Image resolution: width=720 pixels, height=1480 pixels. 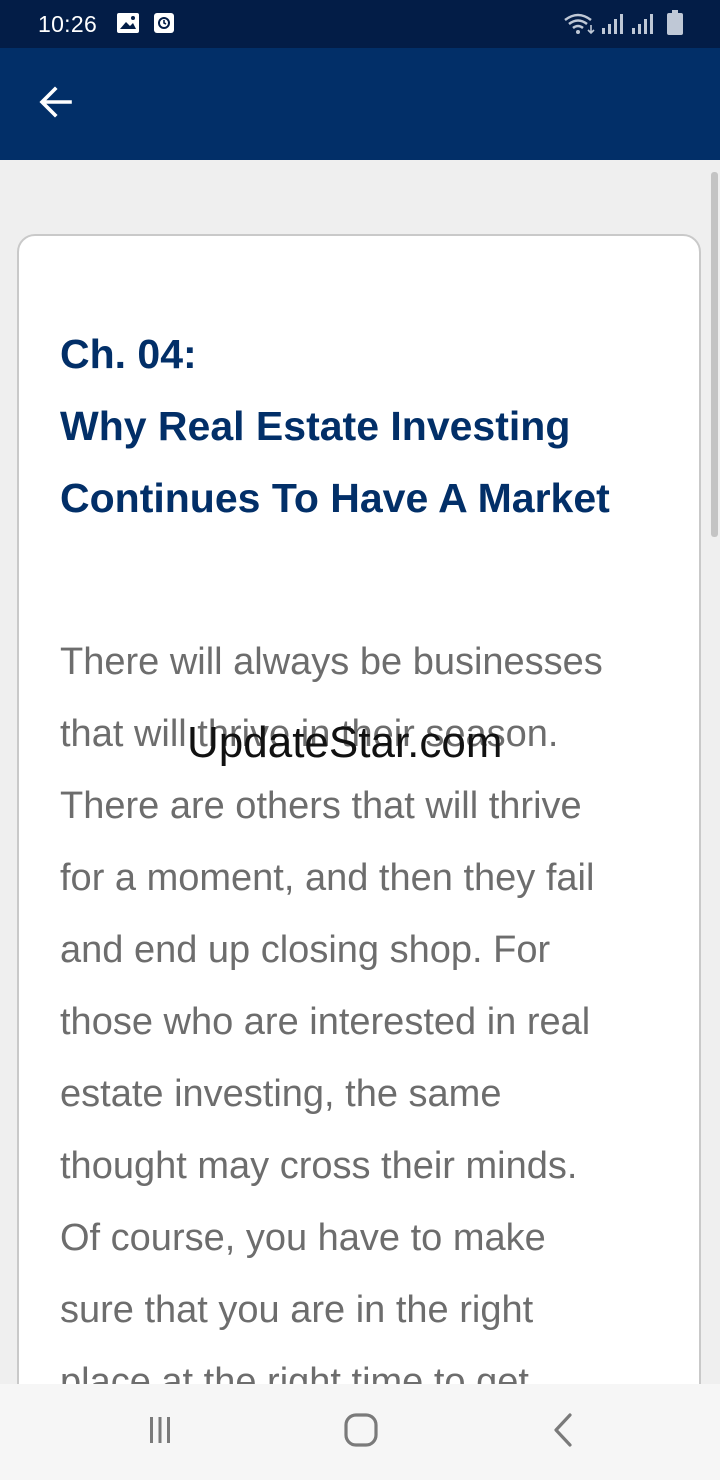 What do you see at coordinates (321, 806) in the screenshot?
I see `body-line: There are others that will thrive` at bounding box center [321, 806].